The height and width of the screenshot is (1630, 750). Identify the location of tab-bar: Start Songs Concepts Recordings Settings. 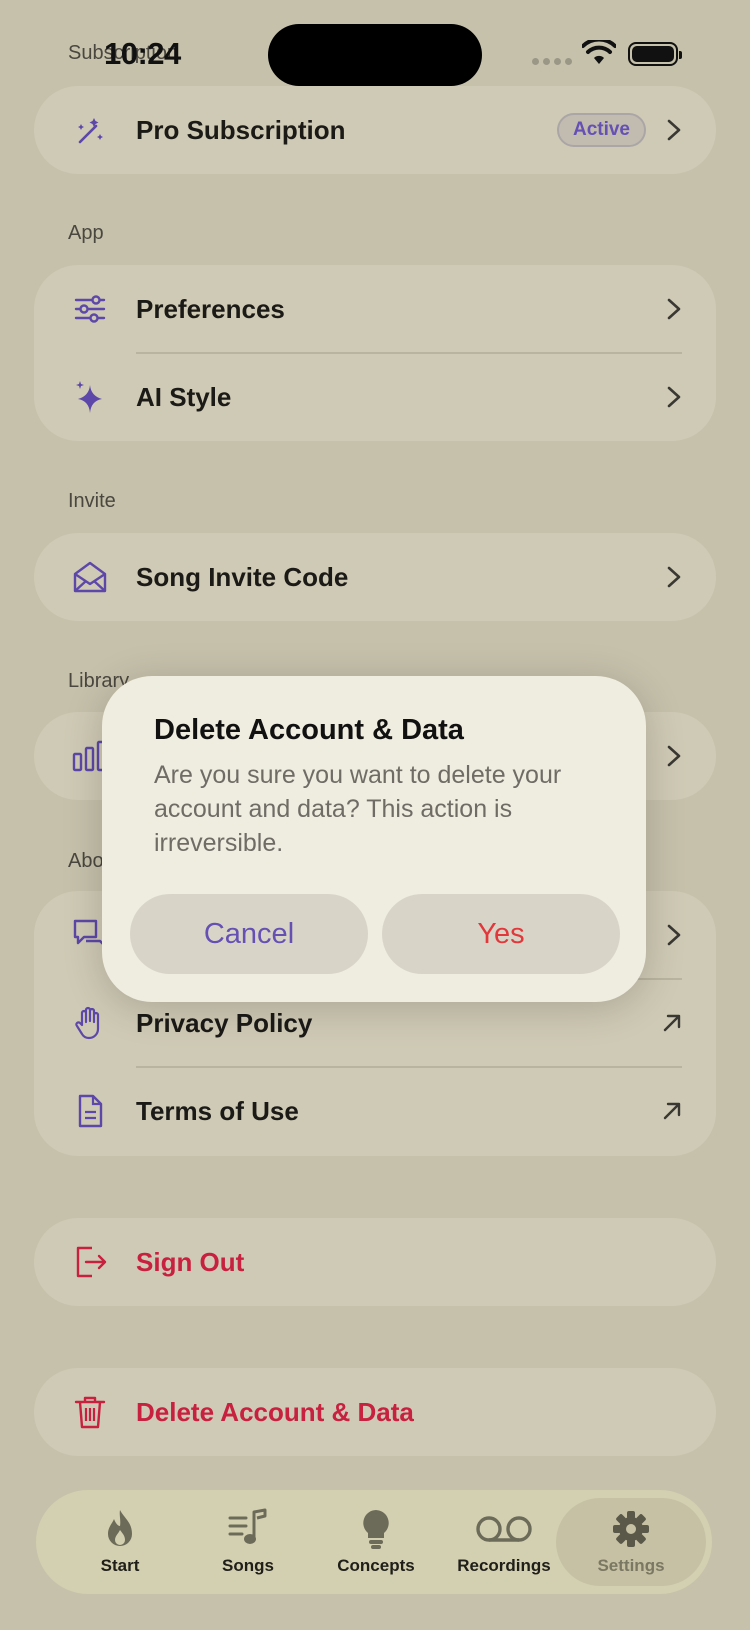
(374, 1542).